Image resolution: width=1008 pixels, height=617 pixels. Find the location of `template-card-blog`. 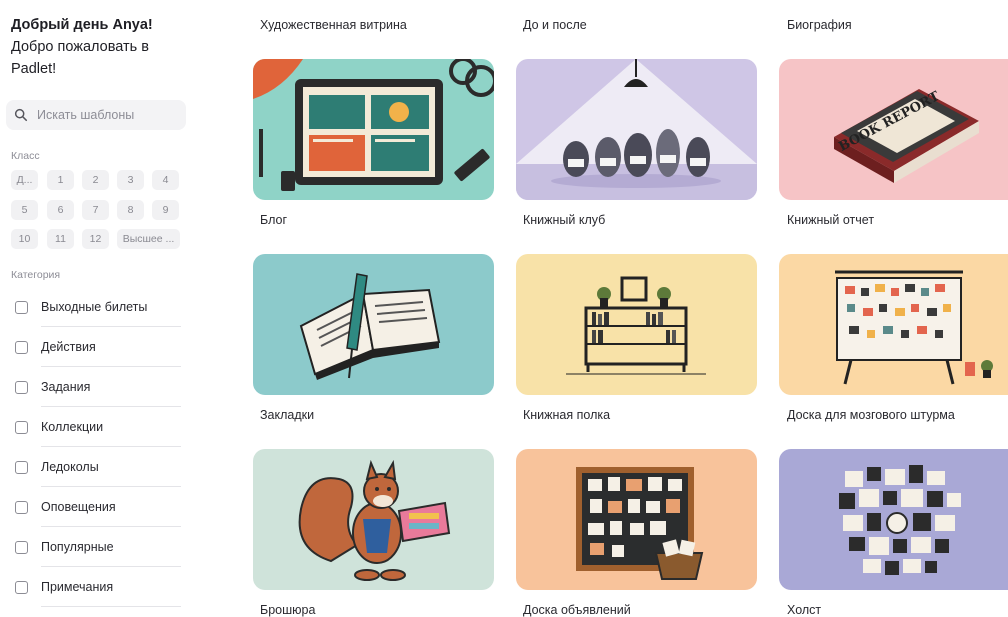

template-card-blog is located at coordinates (373, 129).